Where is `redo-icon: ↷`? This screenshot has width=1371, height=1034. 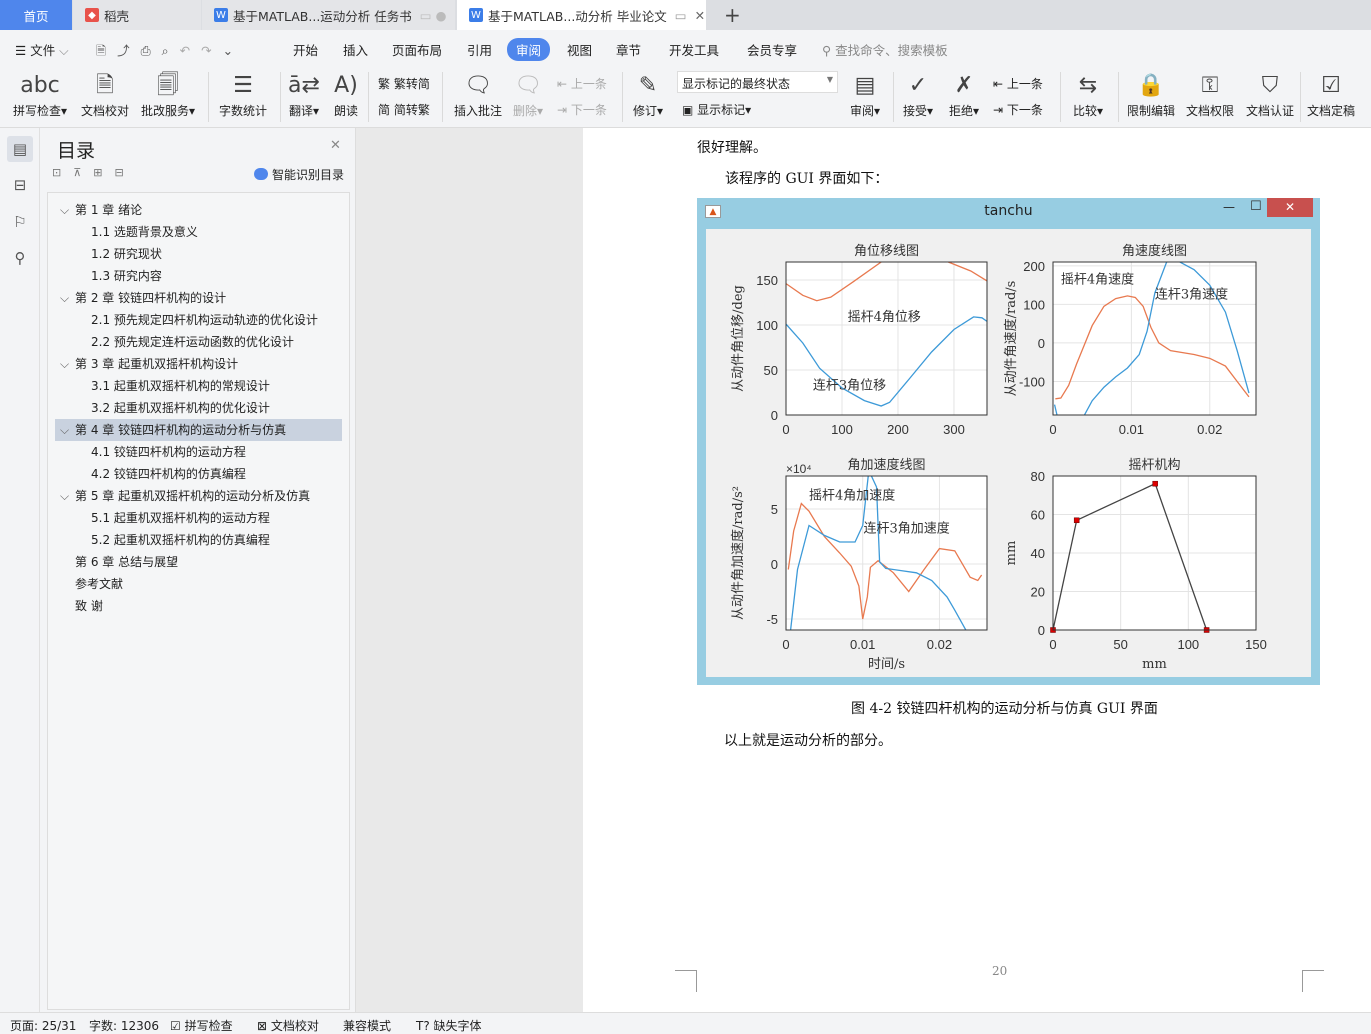
redo-icon: ↷ is located at coordinates (211, 50).